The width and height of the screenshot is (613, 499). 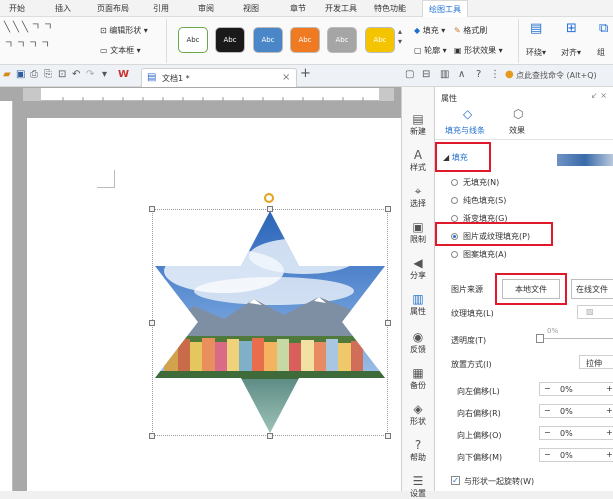 What do you see at coordinates (495, 75) in the screenshot?
I see `more-icon: ⋮` at bounding box center [495, 75].